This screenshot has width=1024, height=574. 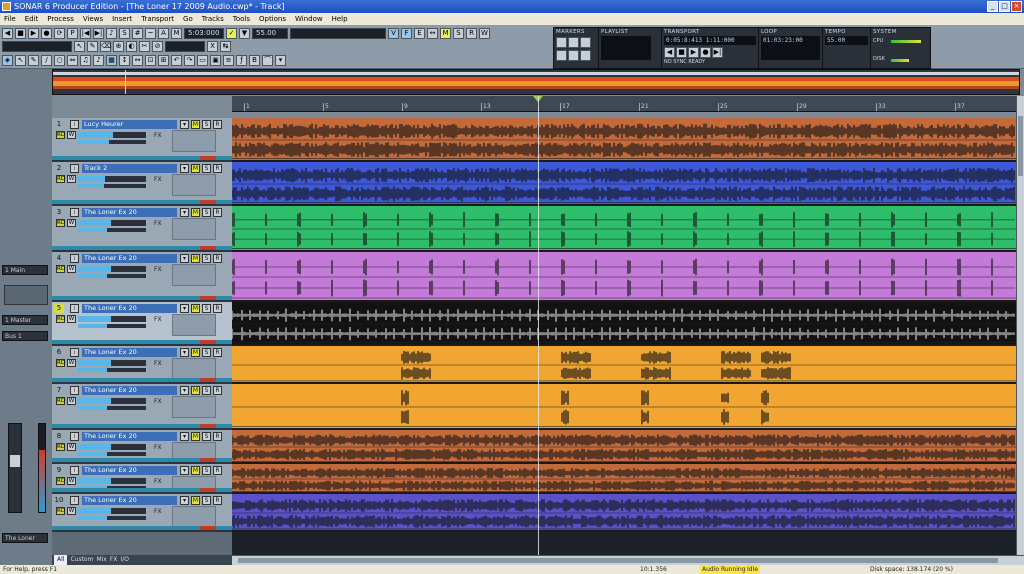 What do you see at coordinates (573, 42) in the screenshot?
I see `marker-btn` at bounding box center [573, 42].